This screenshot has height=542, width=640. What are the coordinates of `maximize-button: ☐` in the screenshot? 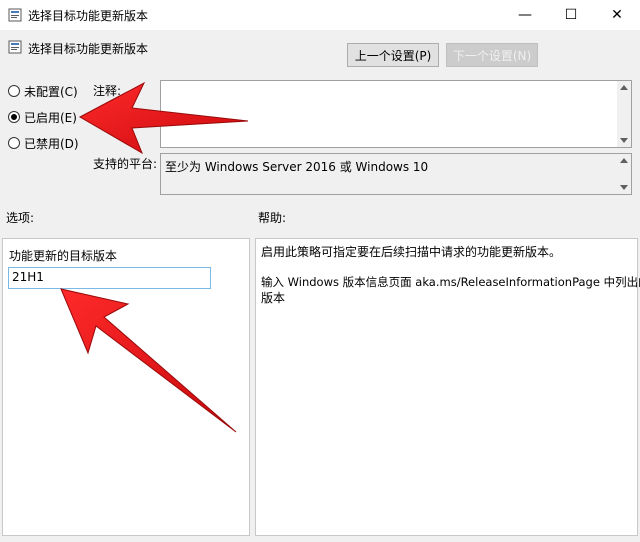 It's located at (571, 15).